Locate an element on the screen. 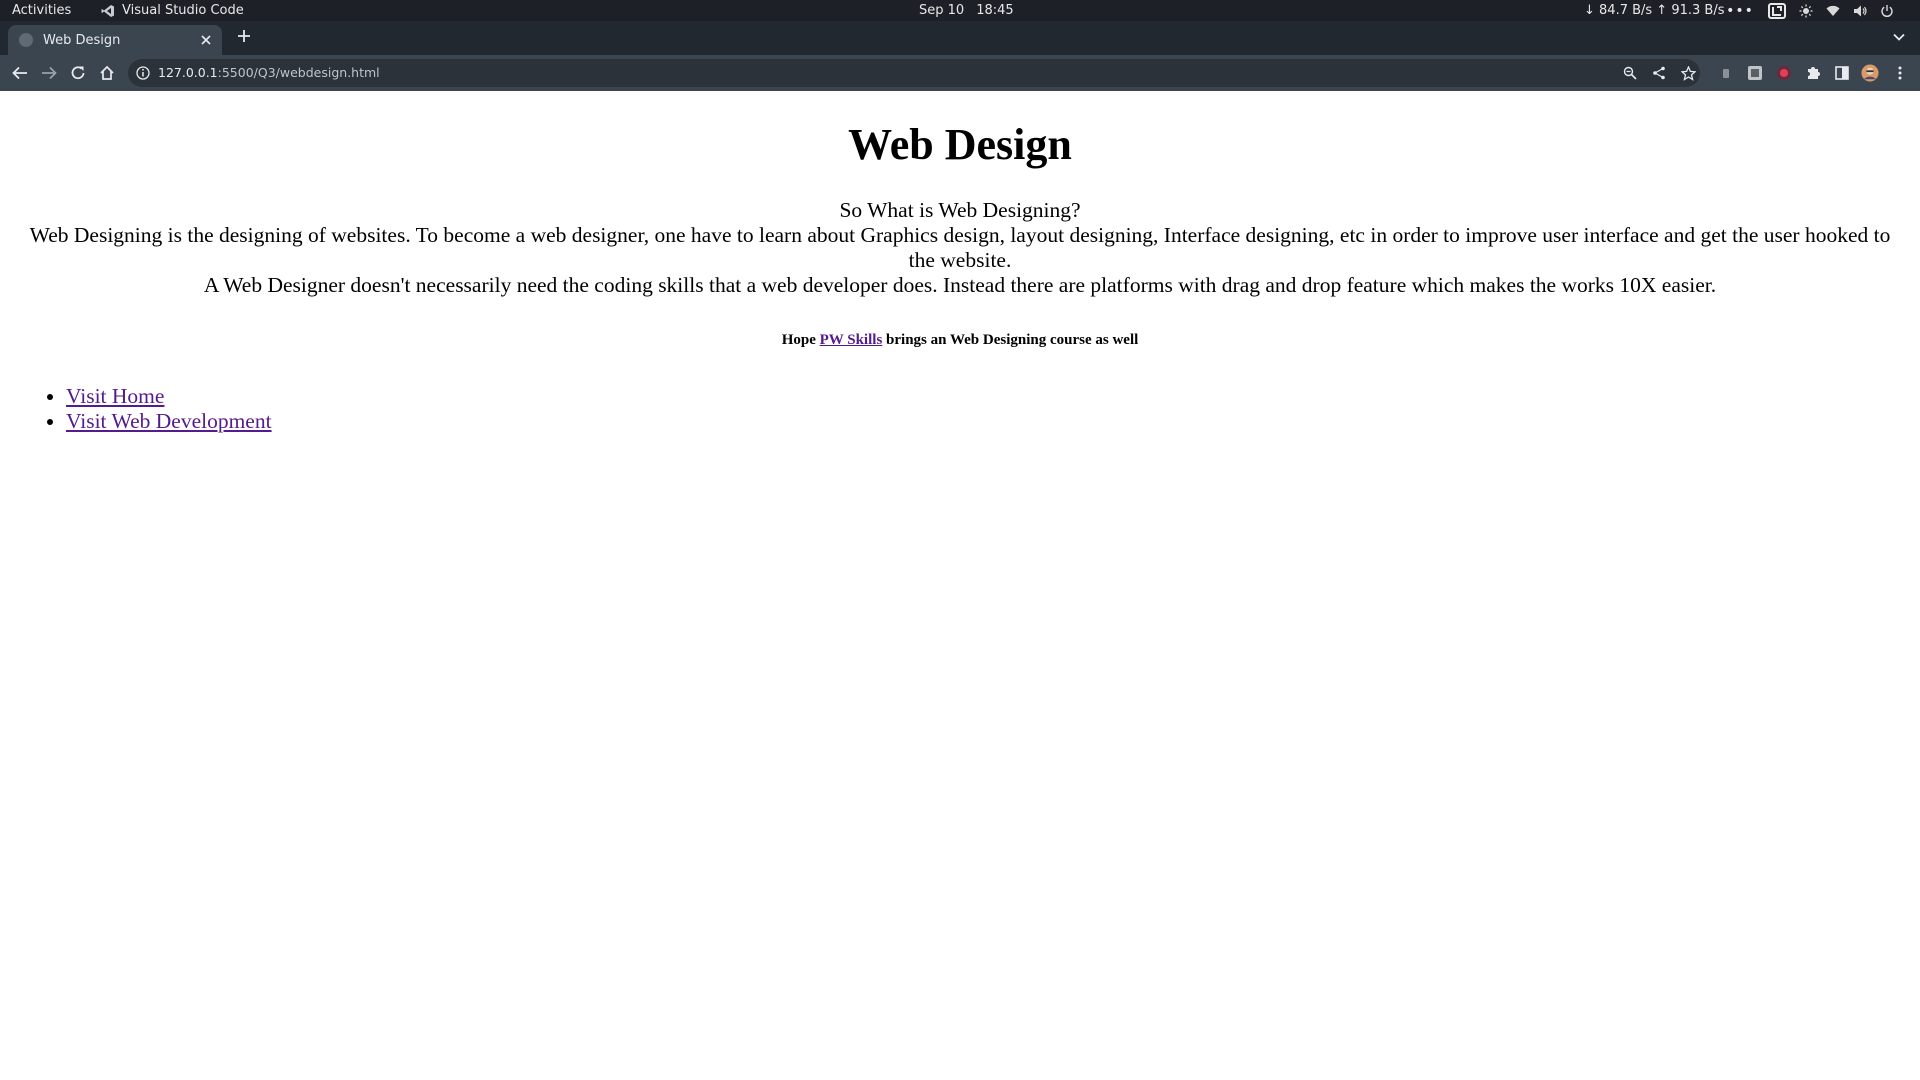 The width and height of the screenshot is (1920, 1080). tab-search-button is located at coordinates (1899, 37).